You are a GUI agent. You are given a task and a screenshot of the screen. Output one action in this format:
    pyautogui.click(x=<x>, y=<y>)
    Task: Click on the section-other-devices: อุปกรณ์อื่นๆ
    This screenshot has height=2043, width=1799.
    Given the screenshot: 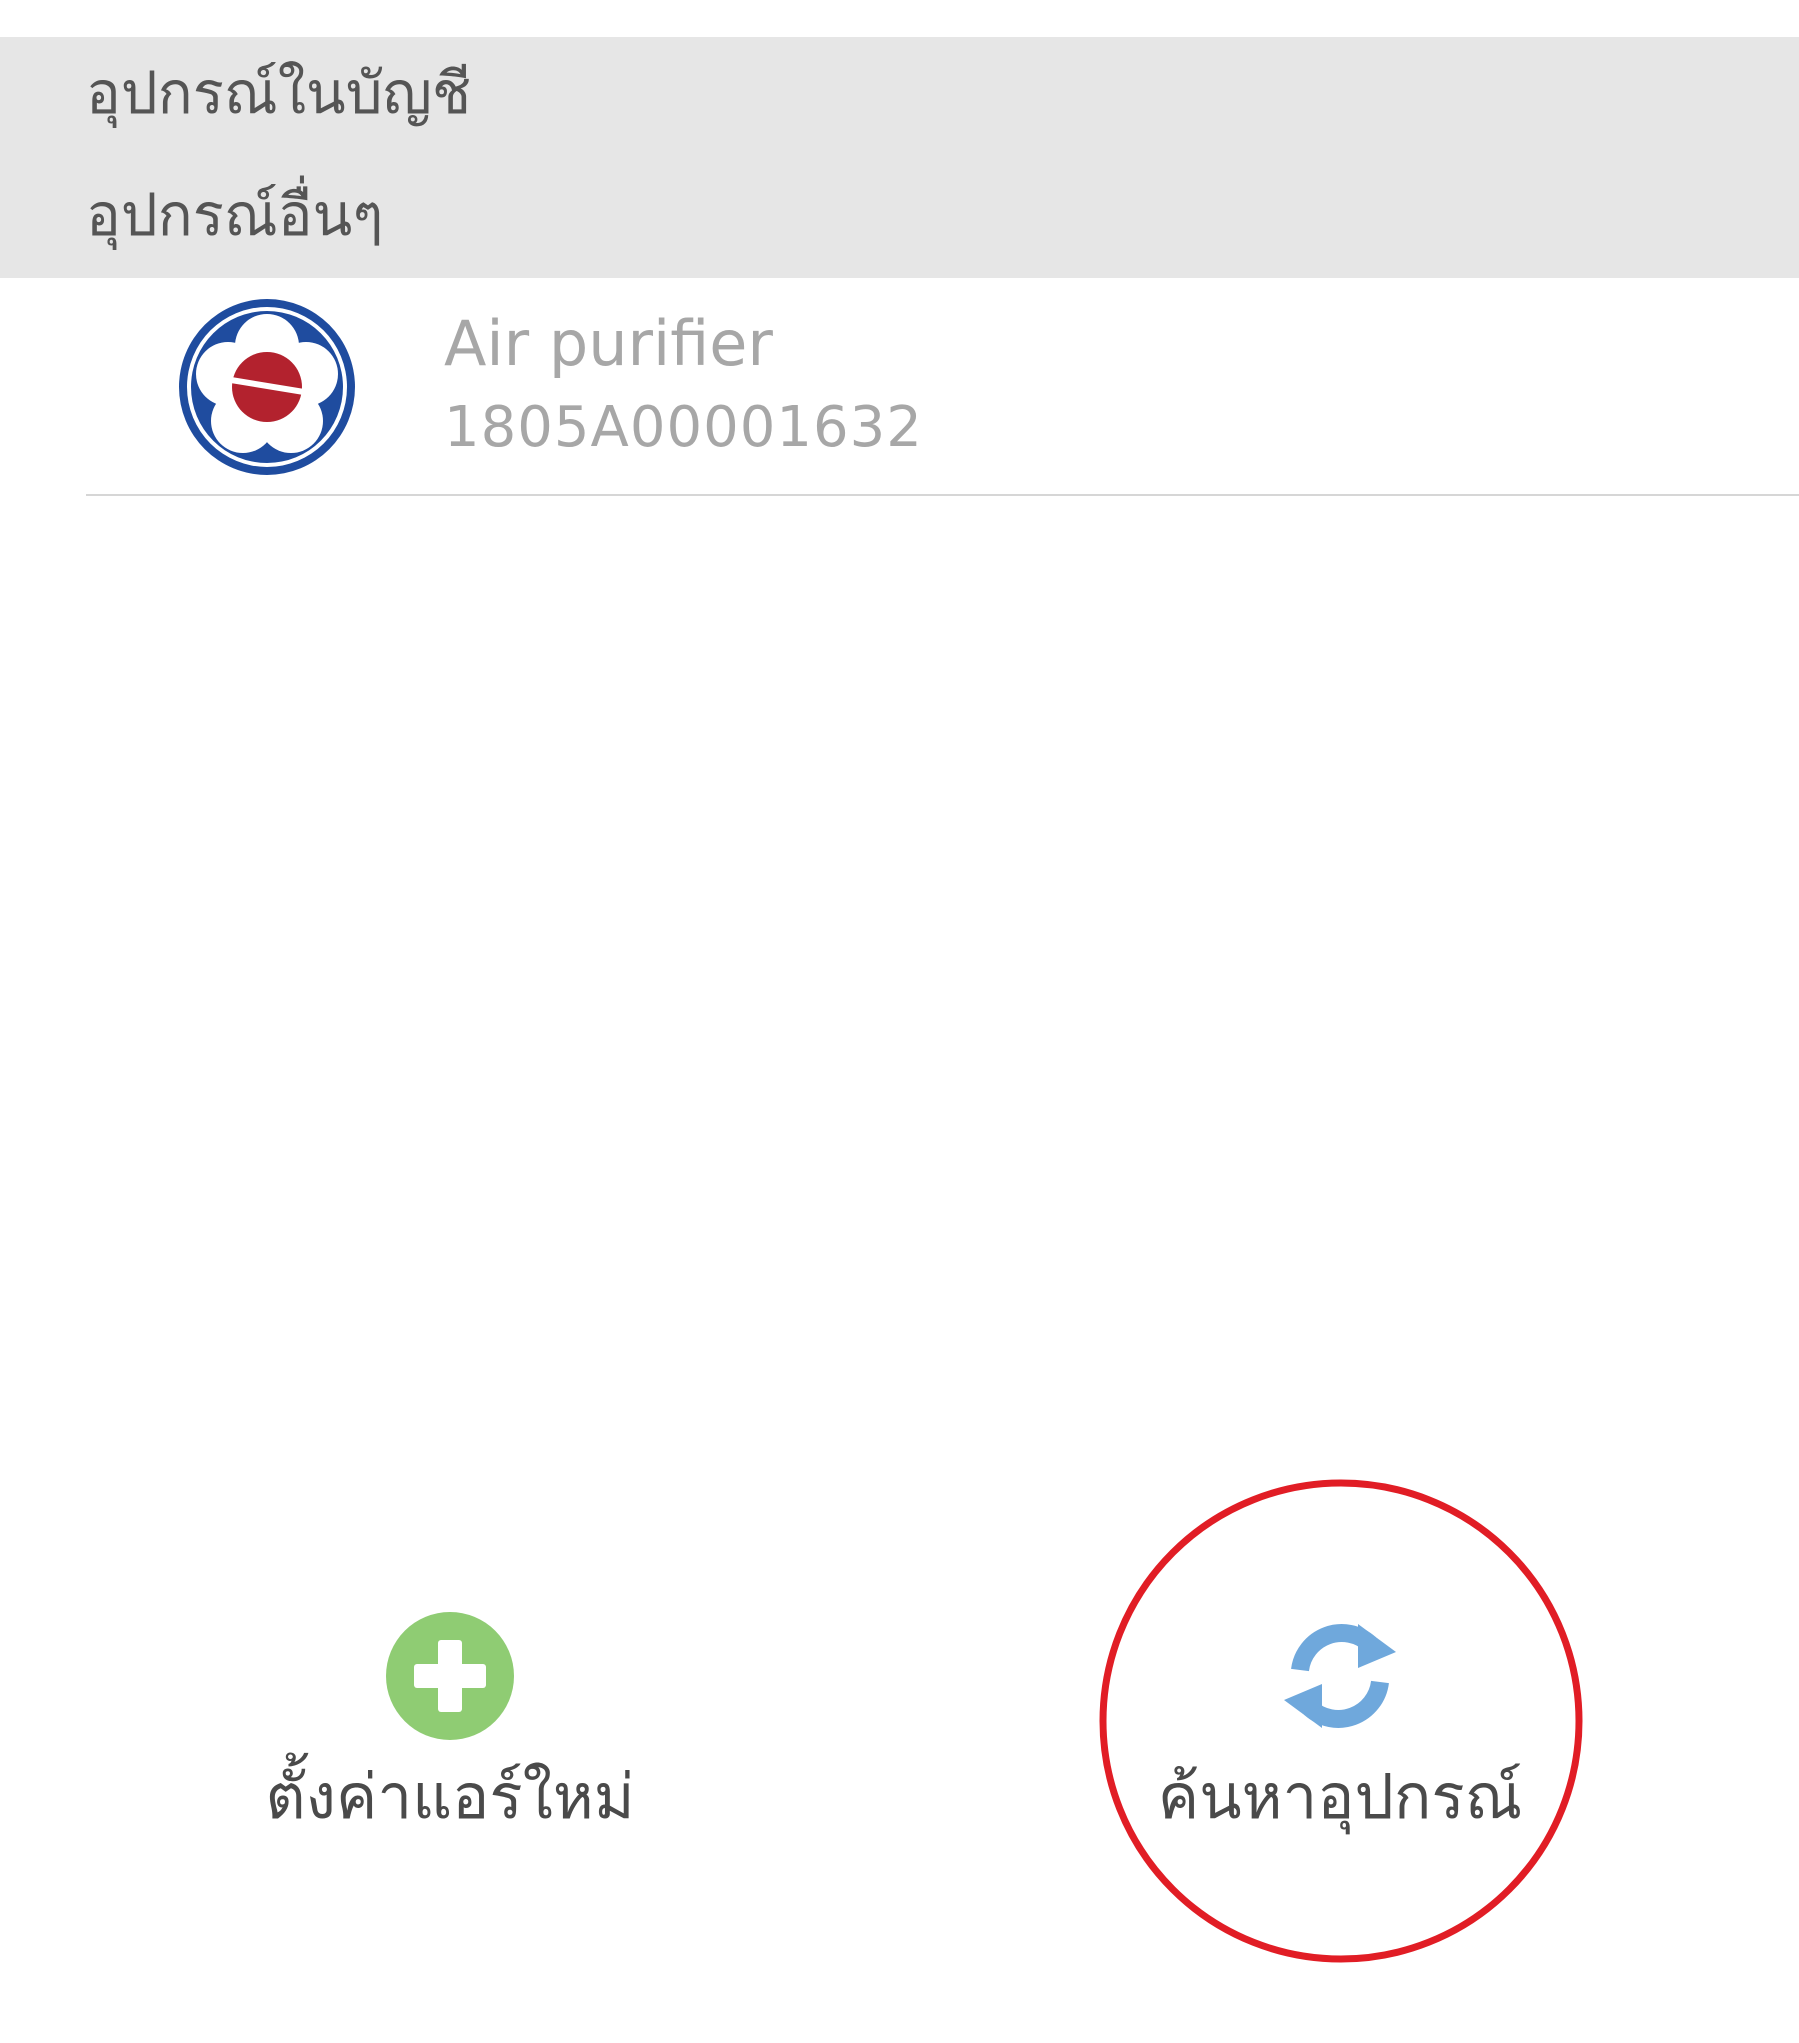 What is the action you would take?
    pyautogui.click(x=234, y=215)
    